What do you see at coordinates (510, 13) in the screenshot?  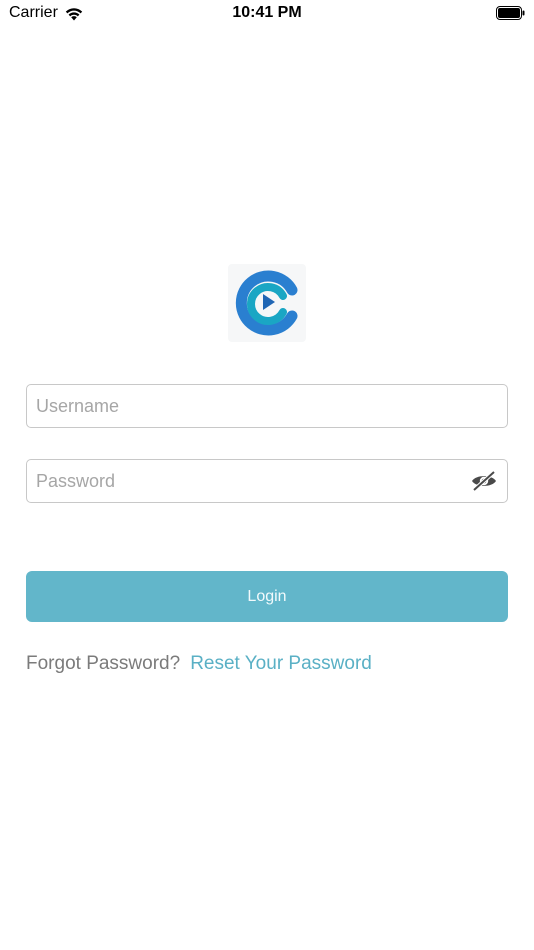 I see `battery-icon` at bounding box center [510, 13].